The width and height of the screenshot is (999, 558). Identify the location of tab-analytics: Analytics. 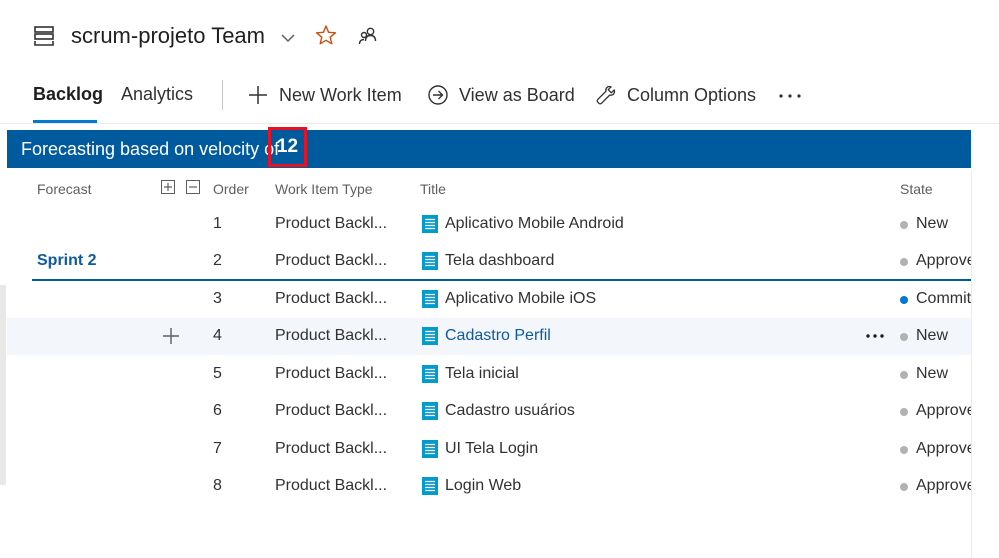
(157, 94).